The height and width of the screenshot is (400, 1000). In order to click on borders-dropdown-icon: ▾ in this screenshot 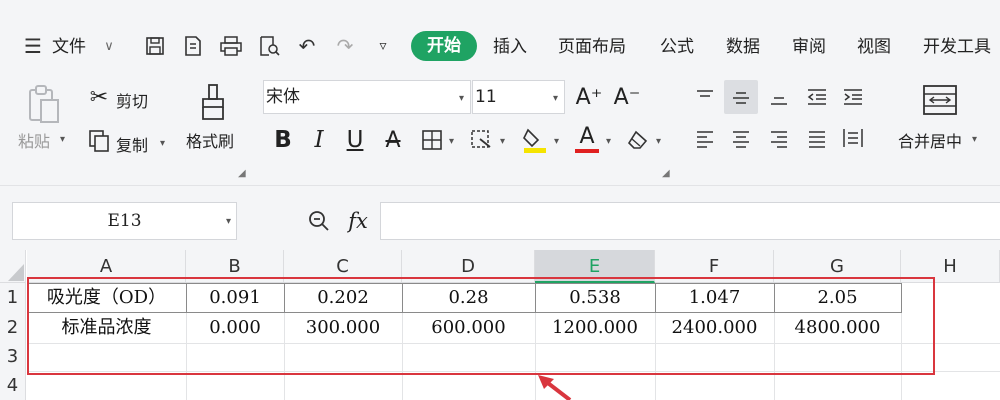, I will do `click(451, 141)`.